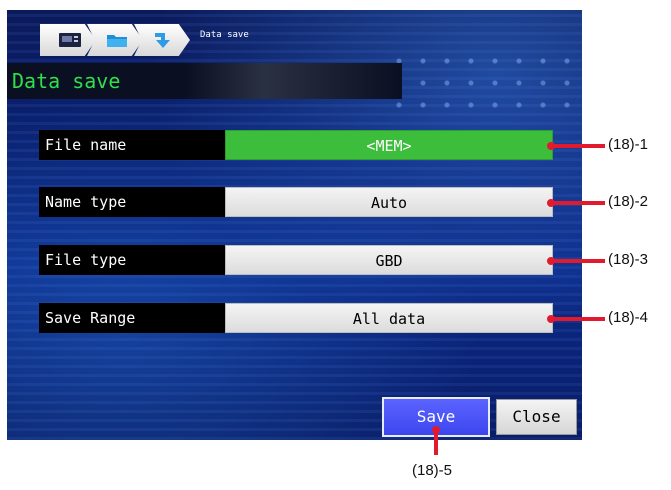  I want to click on save-arrow-icon, so click(162, 40).